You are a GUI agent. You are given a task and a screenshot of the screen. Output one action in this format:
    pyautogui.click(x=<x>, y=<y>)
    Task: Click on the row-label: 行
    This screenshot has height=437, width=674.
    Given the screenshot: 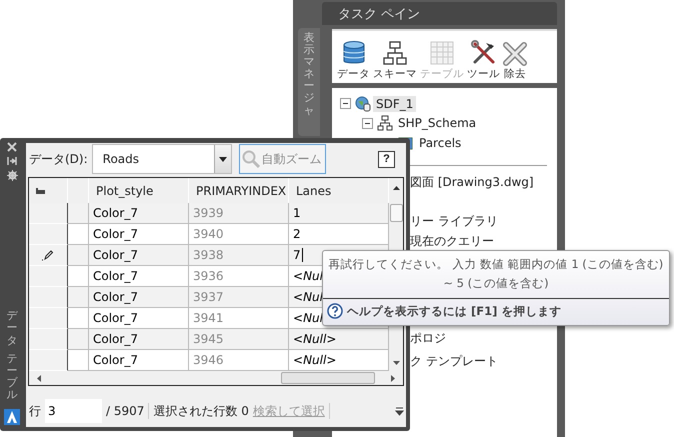 What is the action you would take?
    pyautogui.click(x=35, y=411)
    